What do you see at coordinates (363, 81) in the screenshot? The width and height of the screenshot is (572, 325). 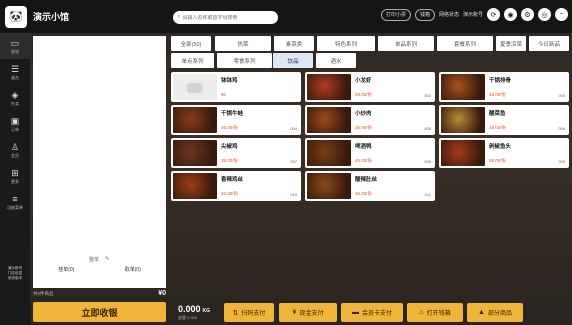 I see `dish-name: 小龙虾` at bounding box center [363, 81].